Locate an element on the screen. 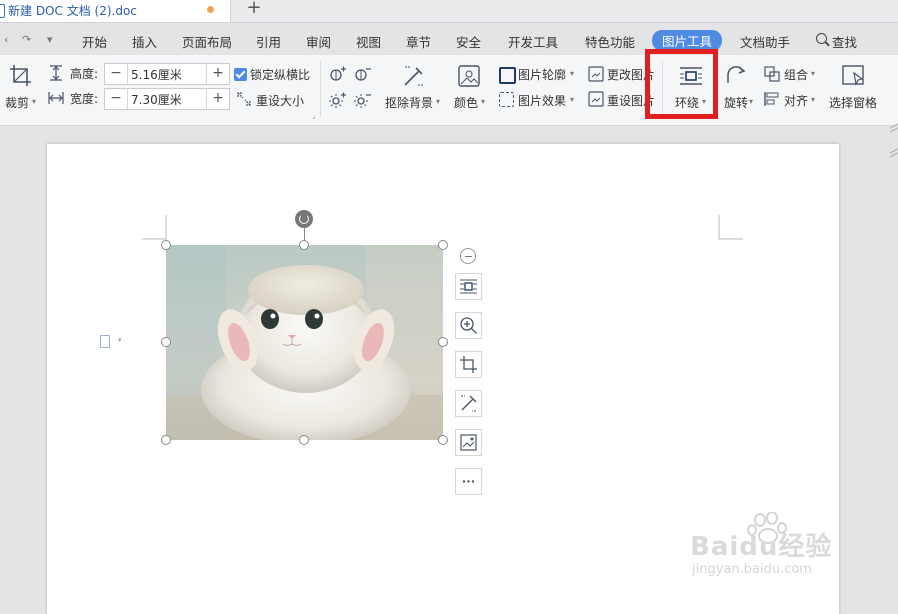 The height and width of the screenshot is (614, 898). float-wrap-button is located at coordinates (468, 286).